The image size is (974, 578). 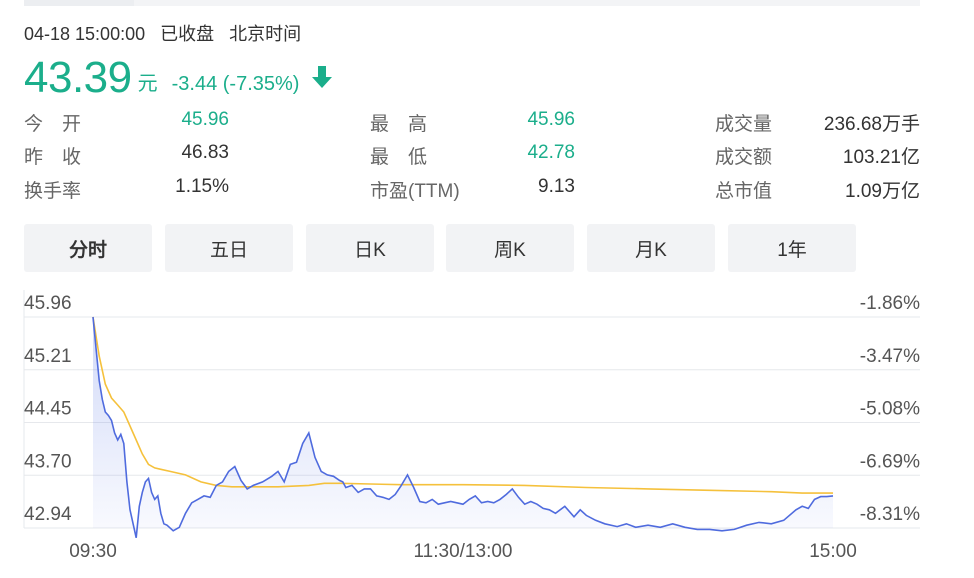 I want to click on tab-2: 日K, so click(x=370, y=248).